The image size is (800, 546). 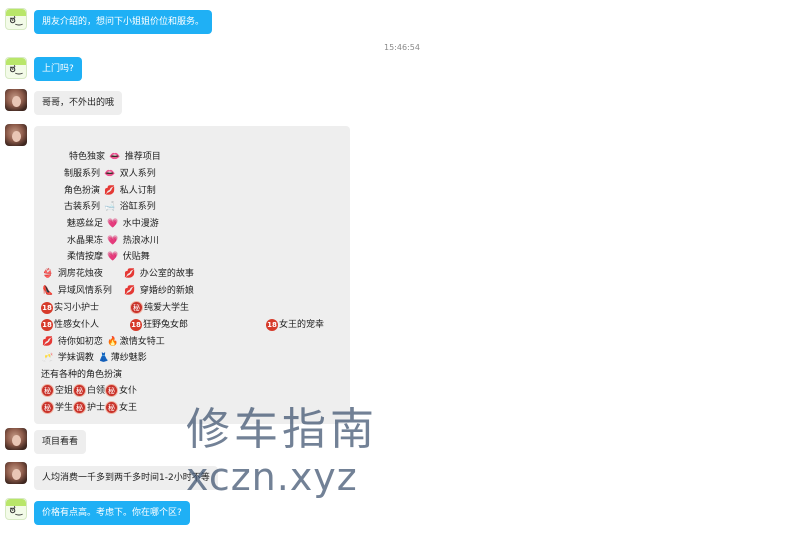 I want to click on message-bubble-outgoing: 朋友介绍的，想问下小姐姐价位和服务。, so click(x=123, y=22).